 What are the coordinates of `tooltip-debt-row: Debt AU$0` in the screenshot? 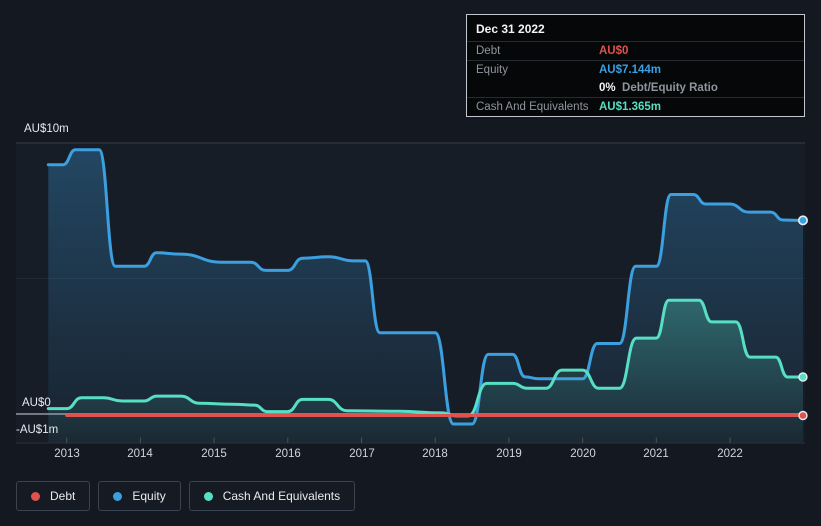 It's located at (635, 50).